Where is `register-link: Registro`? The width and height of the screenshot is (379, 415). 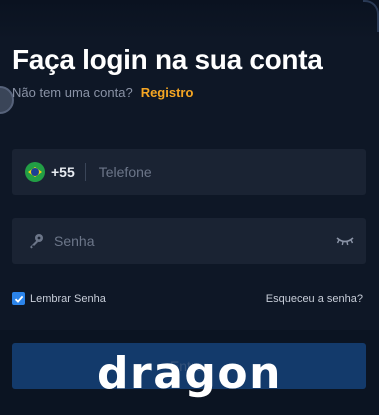 register-link: Registro is located at coordinates (167, 92).